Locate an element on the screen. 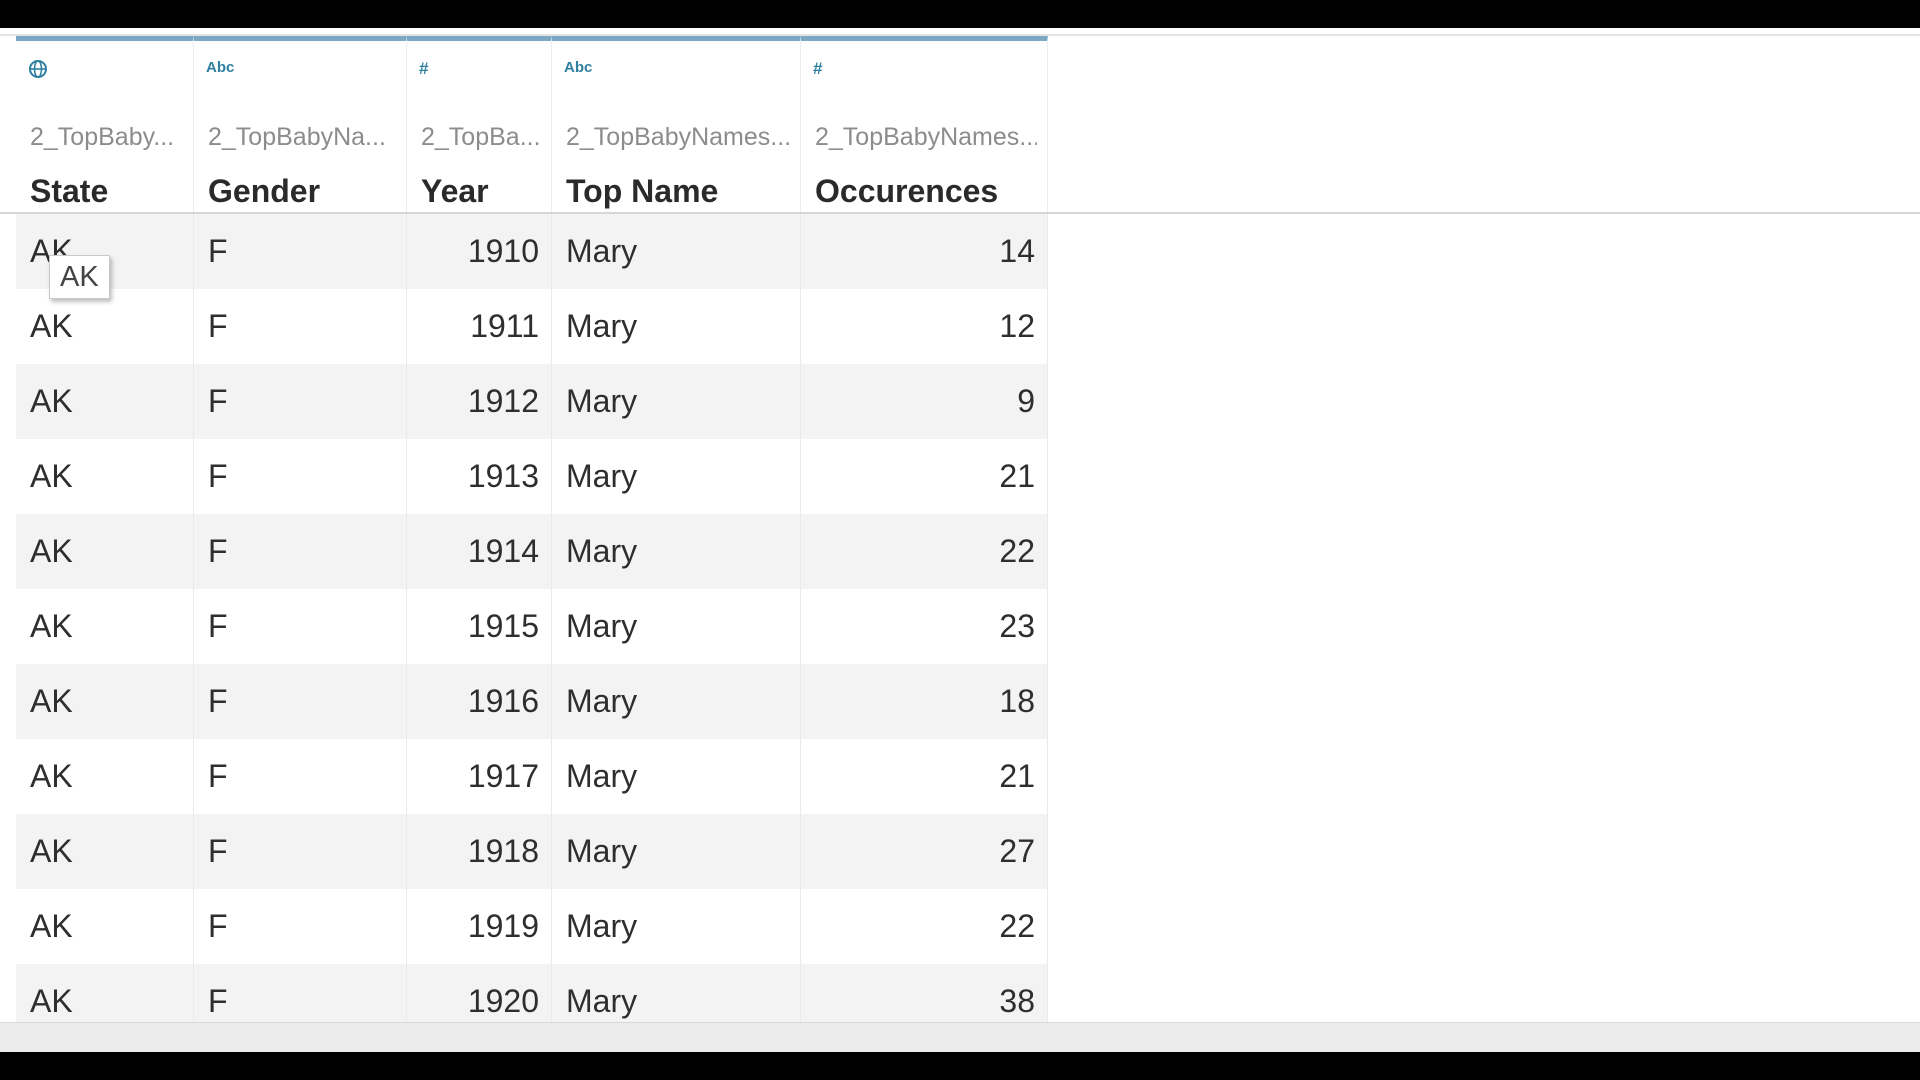 The image size is (1920, 1080). column-title: Gender is located at coordinates (264, 191).